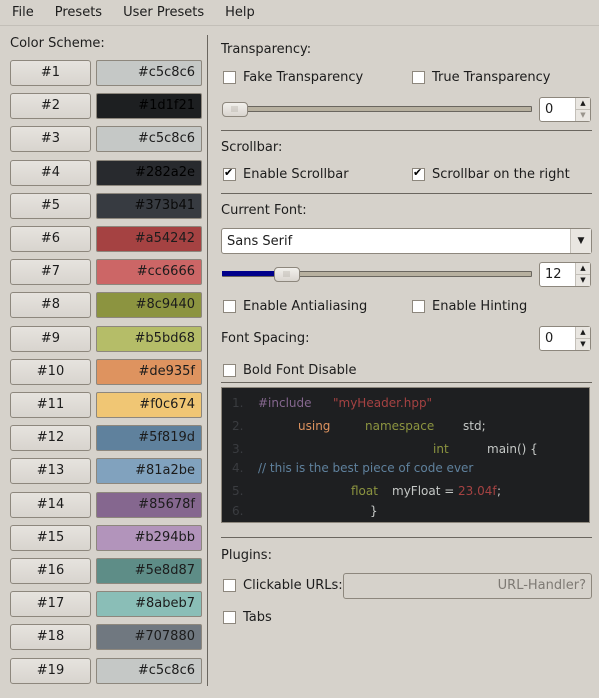 This screenshot has width=599, height=698. Describe the element at coordinates (238, 12) in the screenshot. I see `menu-help: Help` at that location.